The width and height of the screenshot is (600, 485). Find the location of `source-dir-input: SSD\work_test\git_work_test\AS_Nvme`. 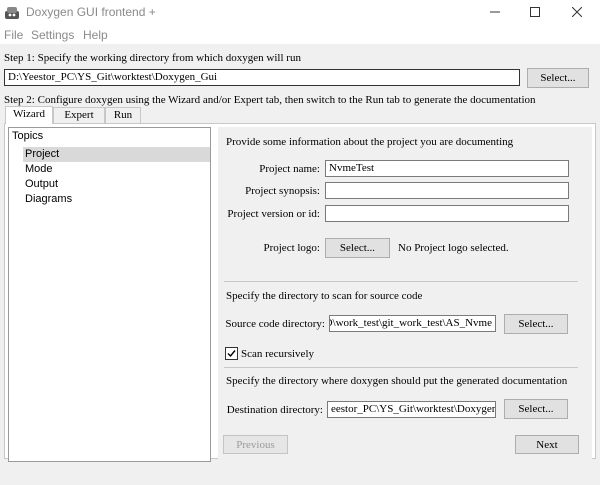

source-dir-input: SSD\work_test\git_work_test\AS_Nvme is located at coordinates (412, 323).